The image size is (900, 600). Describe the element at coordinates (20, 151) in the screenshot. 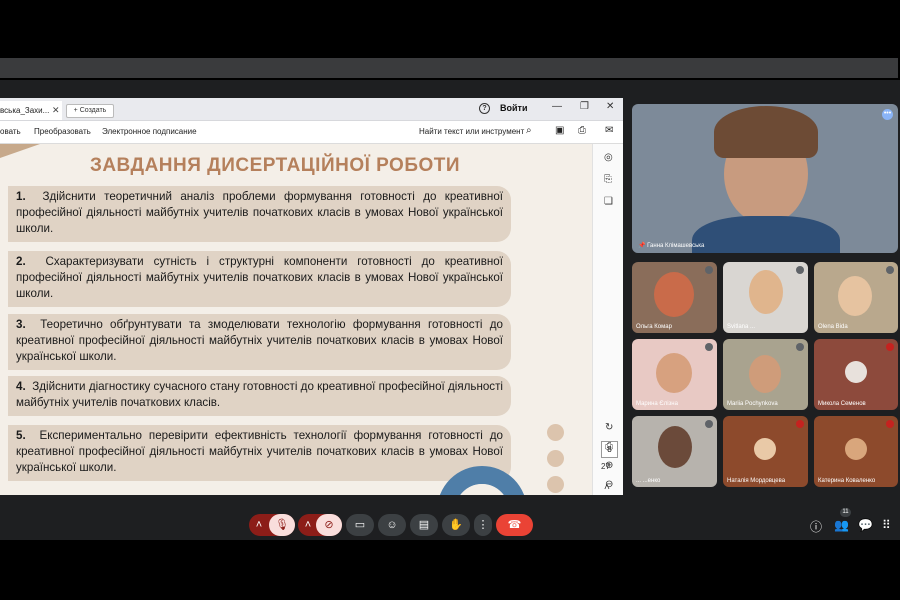

I see `slide-corner-decoration` at that location.